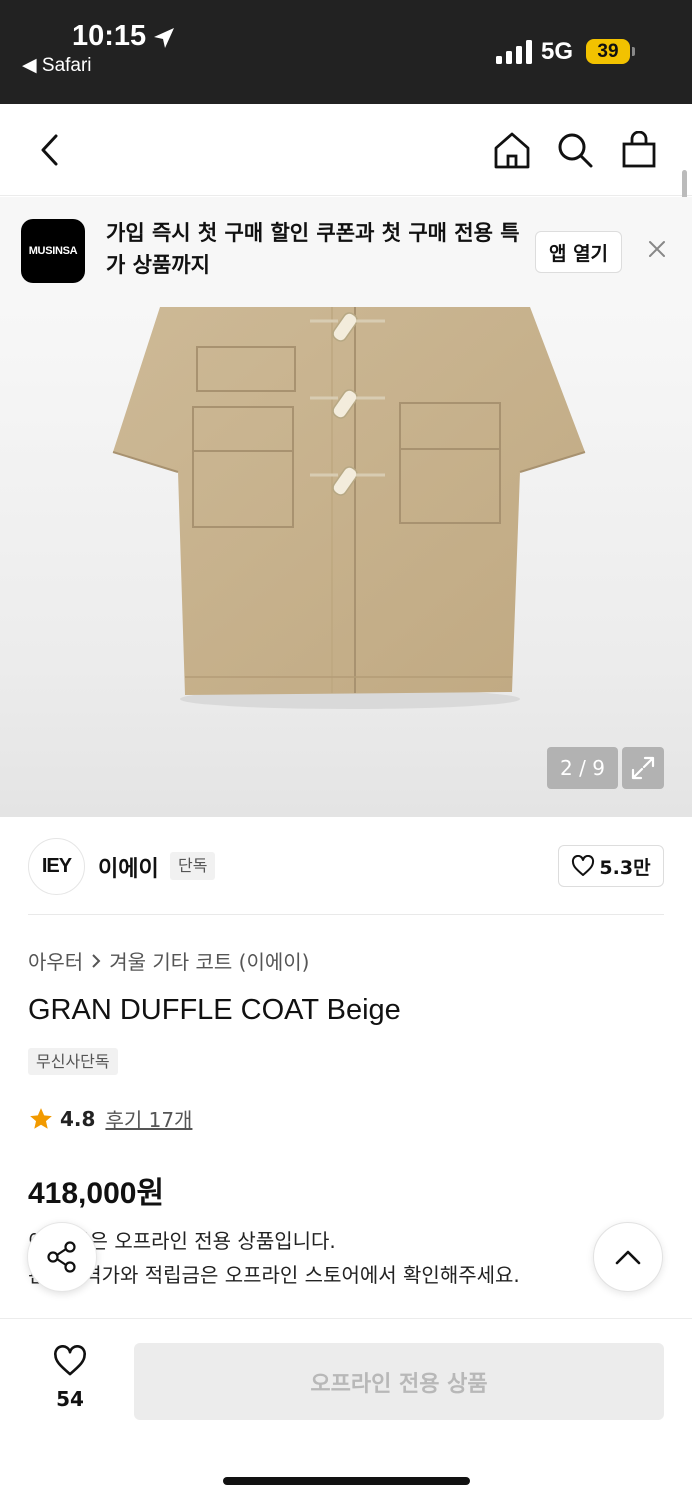 The width and height of the screenshot is (692, 1500). Describe the element at coordinates (109, 36) in the screenshot. I see `status-time: 10:15` at that location.